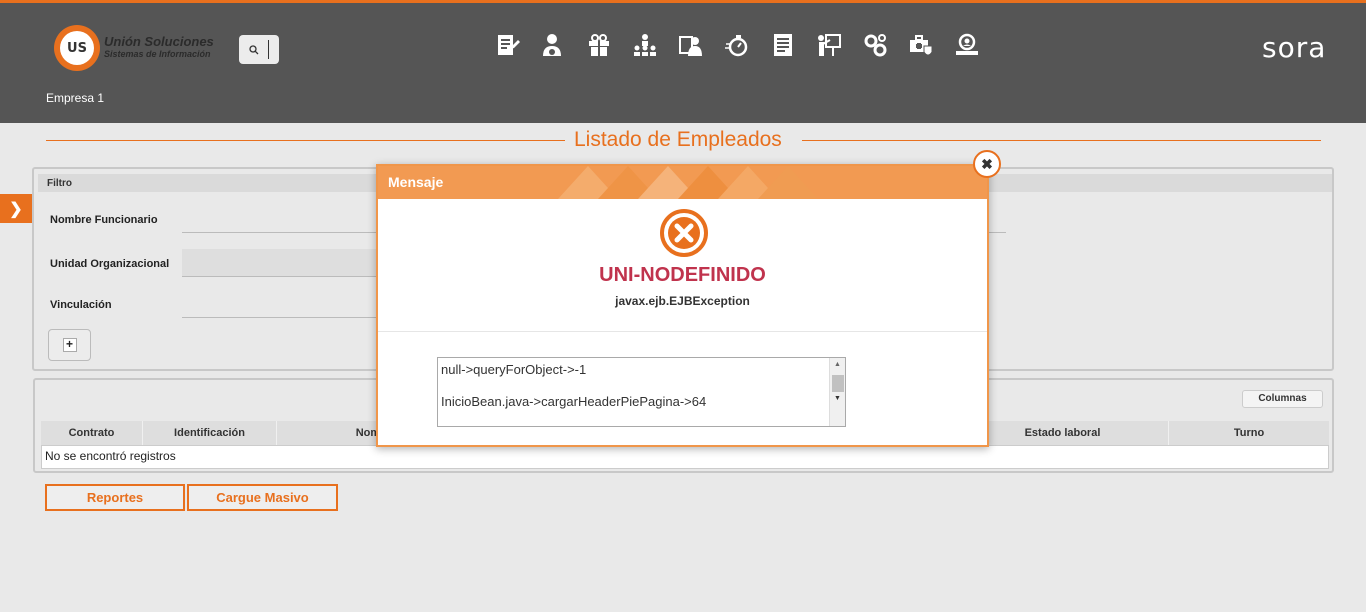 This screenshot has width=1366, height=612. I want to click on search-button, so click(259, 49).